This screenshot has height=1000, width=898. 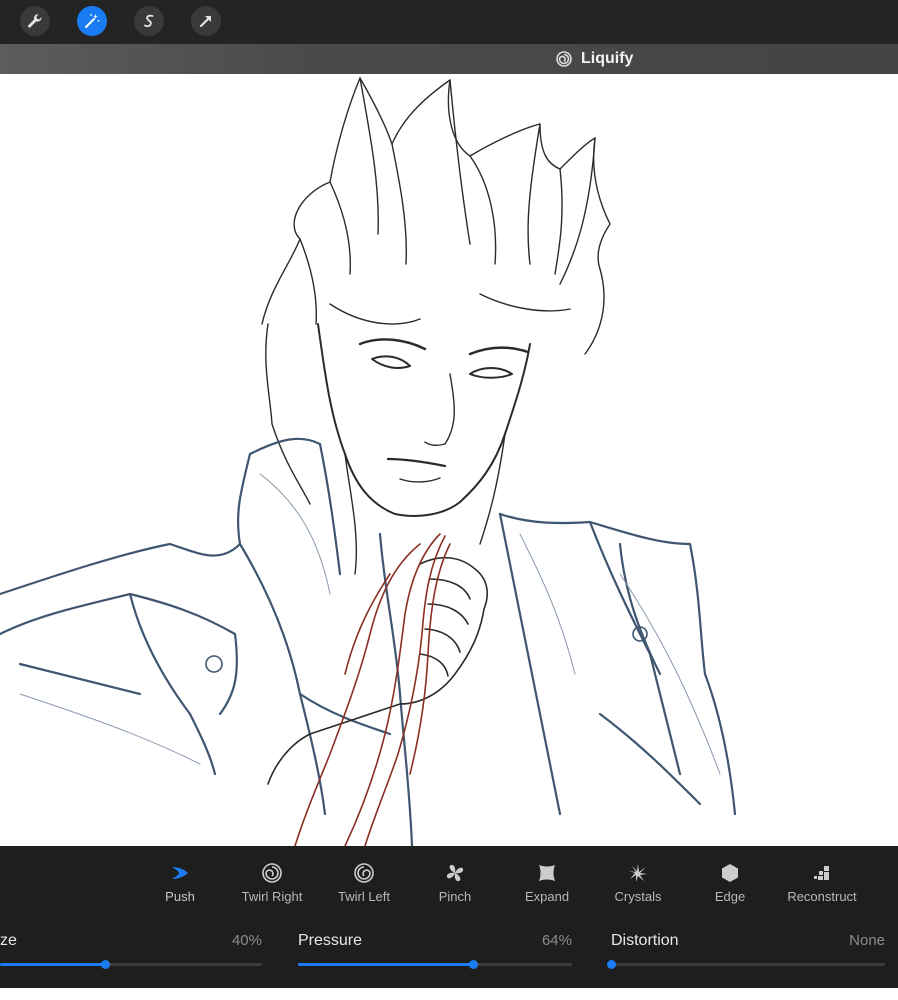 I want to click on selection-button, so click(x=149, y=21).